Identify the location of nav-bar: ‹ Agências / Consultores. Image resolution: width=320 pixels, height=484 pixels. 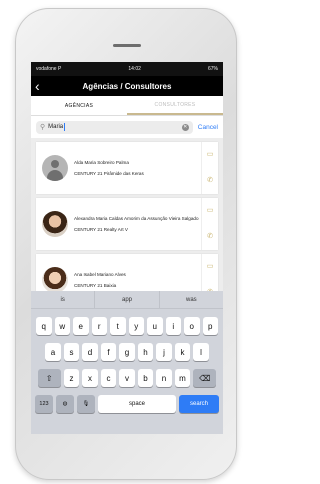
(127, 86).